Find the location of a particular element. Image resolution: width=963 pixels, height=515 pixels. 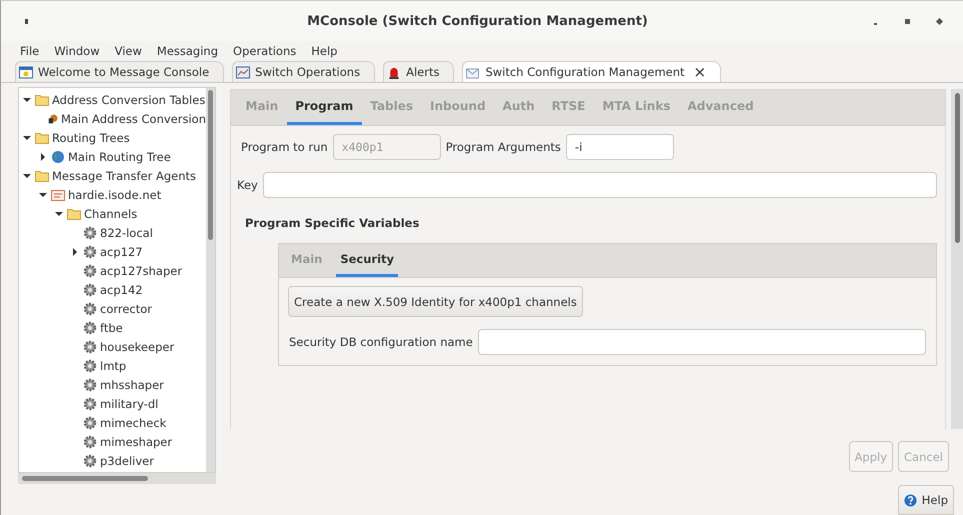

menu-item: Operations is located at coordinates (264, 51).